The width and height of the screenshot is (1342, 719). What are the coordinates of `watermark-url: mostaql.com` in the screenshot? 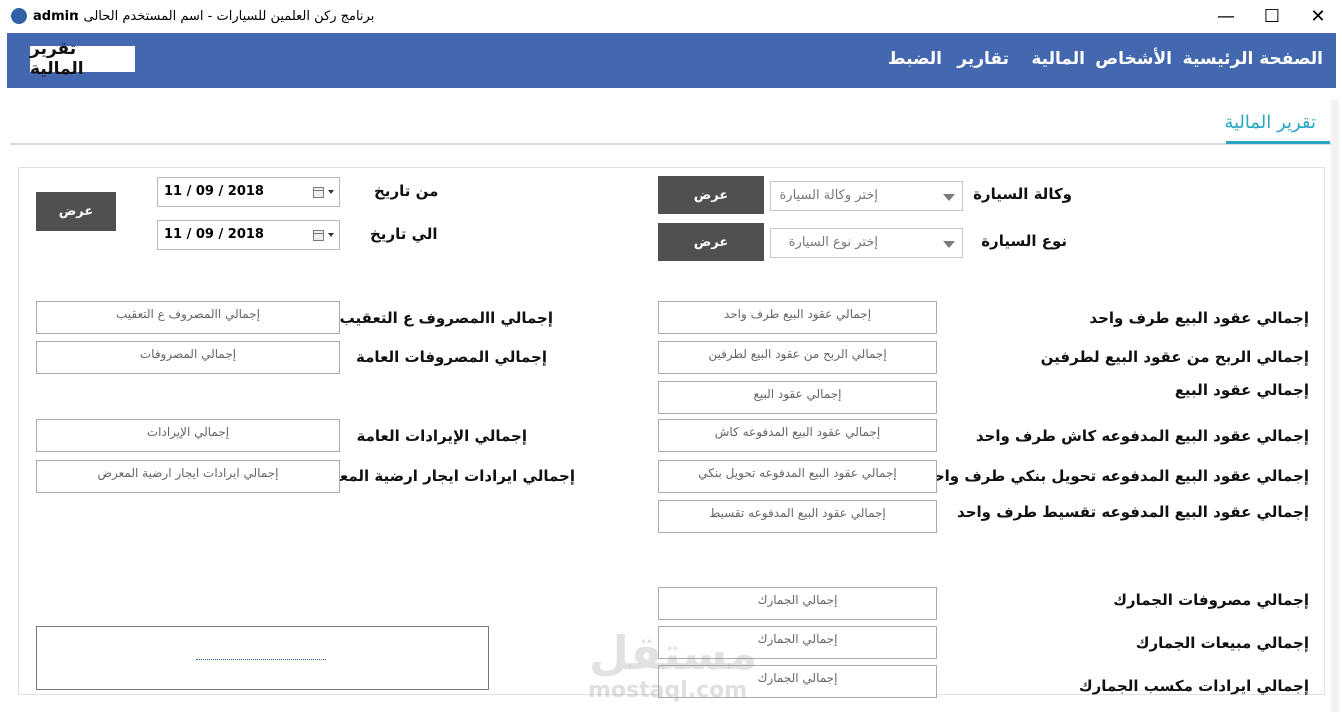 It's located at (668, 690).